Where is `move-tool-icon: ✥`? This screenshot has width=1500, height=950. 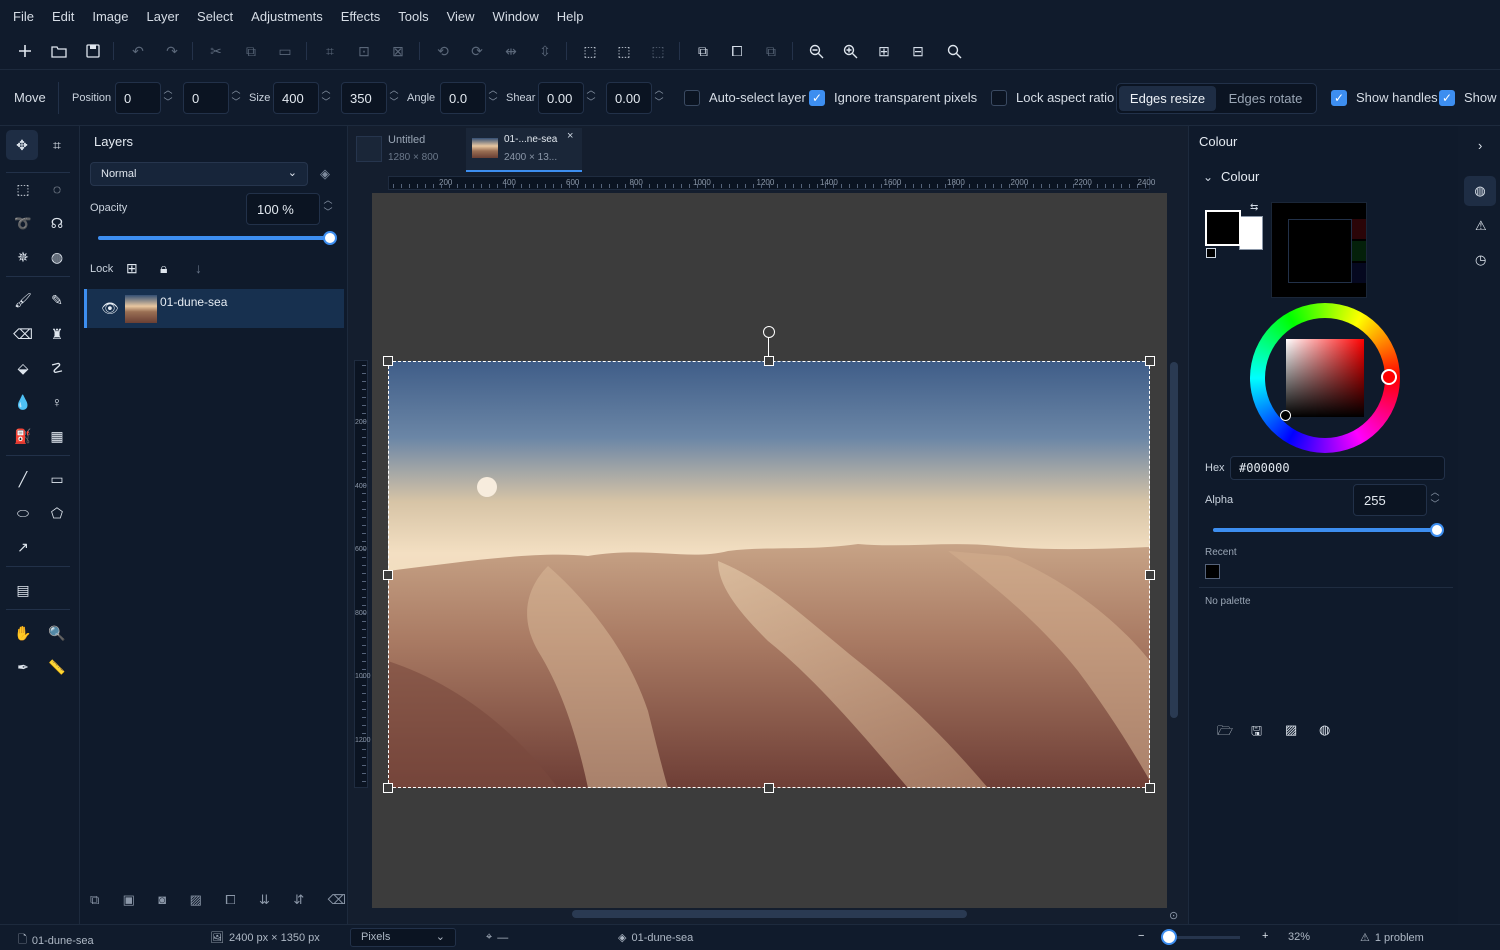
move-tool-icon: ✥ is located at coordinates (22, 145).